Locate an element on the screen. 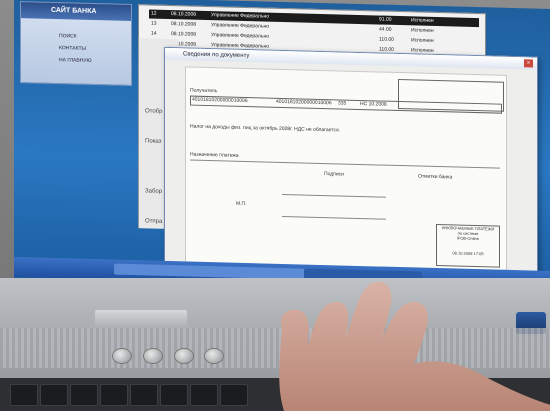 The image size is (550, 411). home-link: НА ГЛАВНУЮ is located at coordinates (75, 60).